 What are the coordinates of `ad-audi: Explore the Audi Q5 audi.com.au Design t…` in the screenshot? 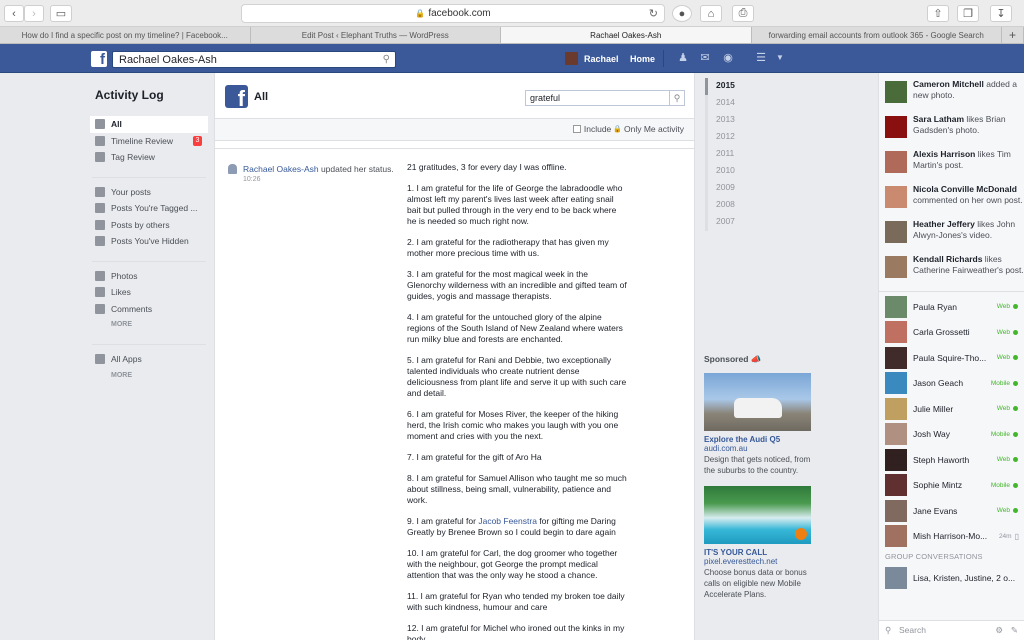 It's located at (759, 424).